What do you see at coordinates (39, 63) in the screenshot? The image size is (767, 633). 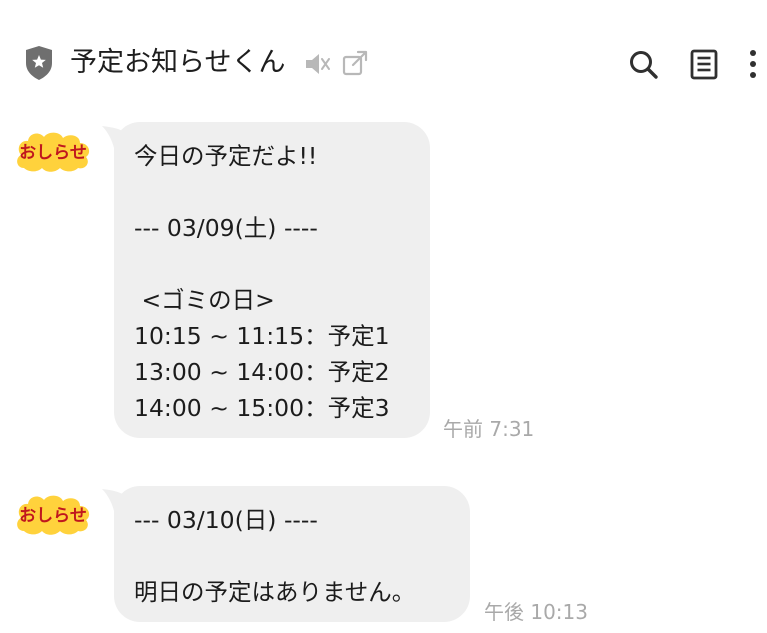 I see `shield-star-icon` at bounding box center [39, 63].